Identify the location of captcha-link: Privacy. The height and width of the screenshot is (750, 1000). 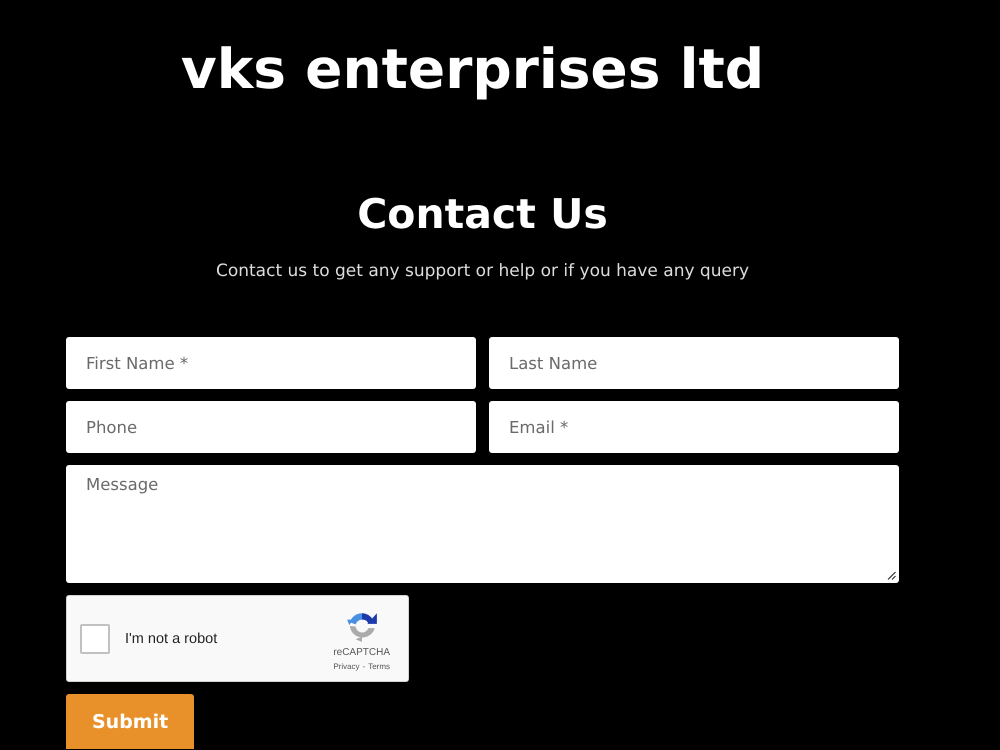
(346, 667).